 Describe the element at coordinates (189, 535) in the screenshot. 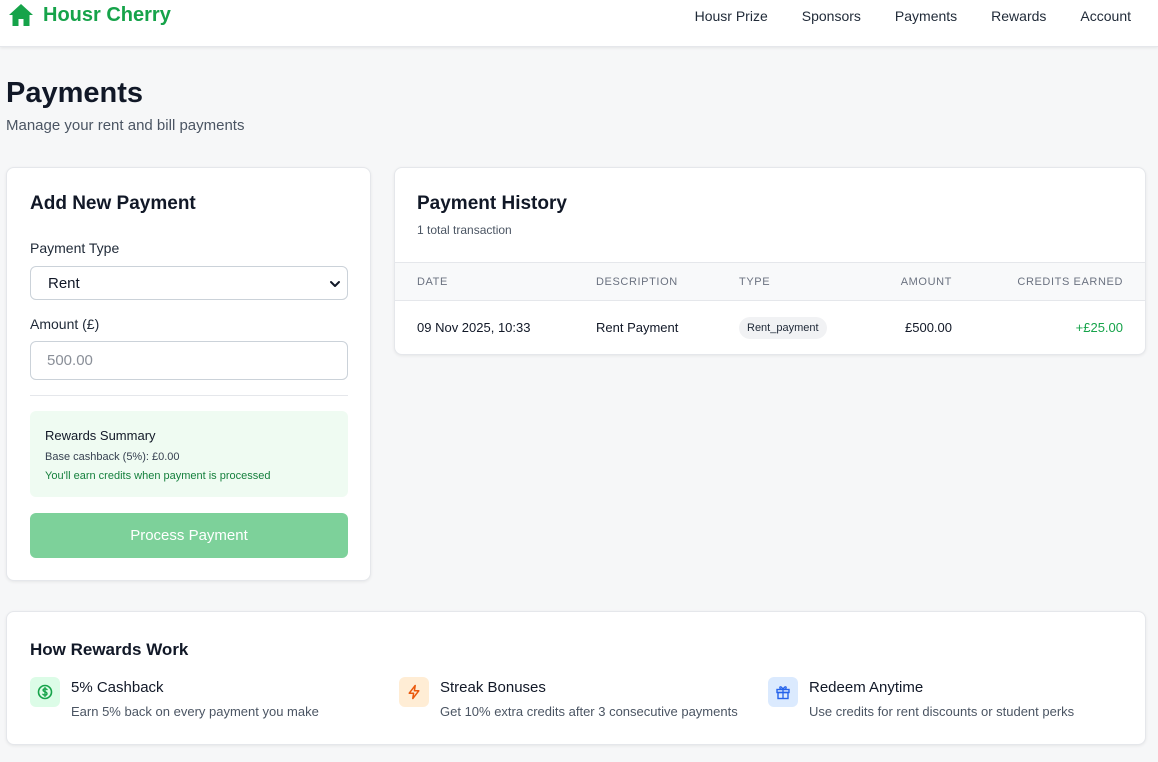

I see `process-payment-button: Process Payment` at that location.